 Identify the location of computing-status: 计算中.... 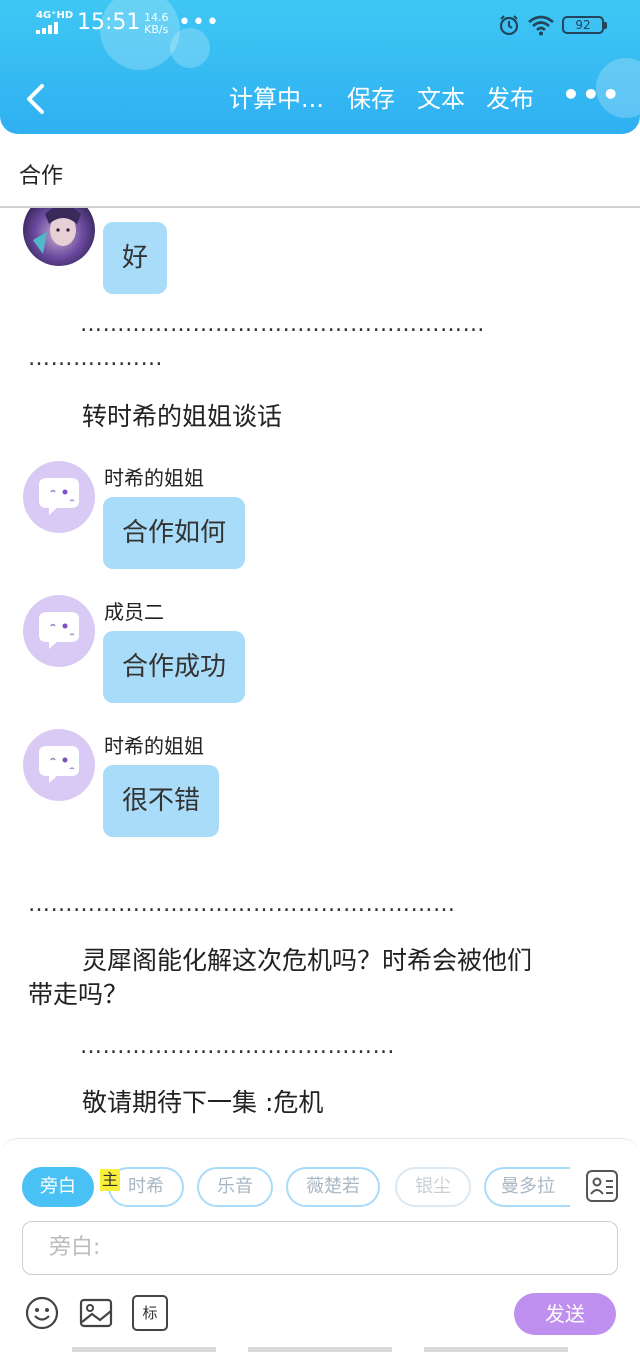
(276, 99).